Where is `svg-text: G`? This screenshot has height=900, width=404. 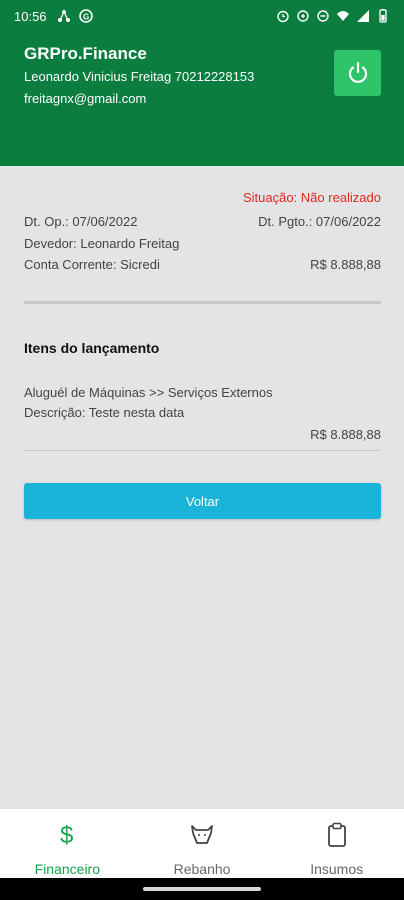
svg-text: G is located at coordinates (86, 17).